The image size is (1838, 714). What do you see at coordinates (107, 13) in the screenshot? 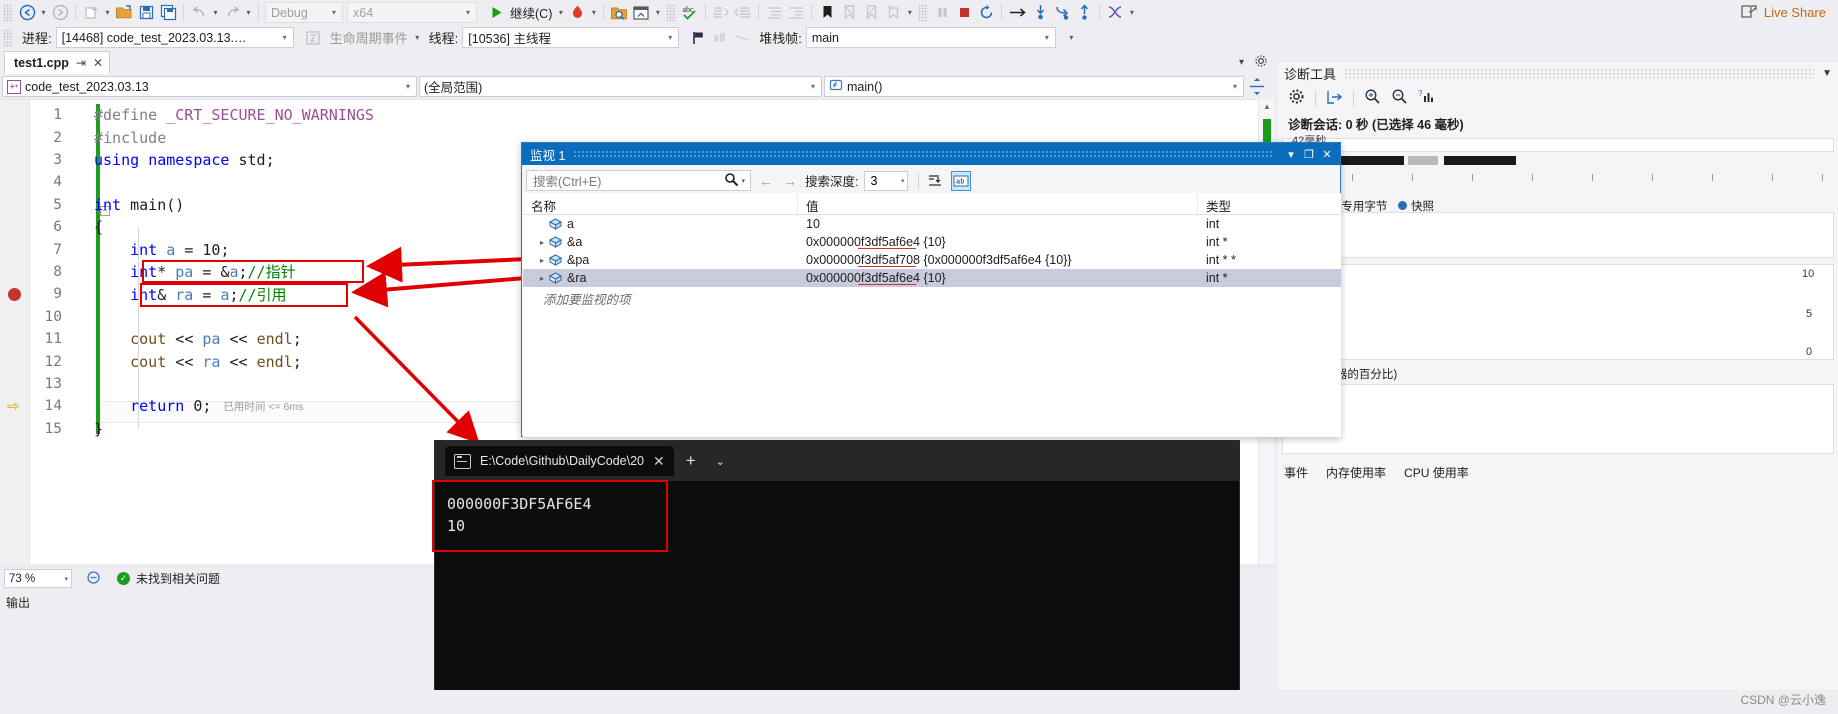
I see `new-item-dropdown` at bounding box center [107, 13].